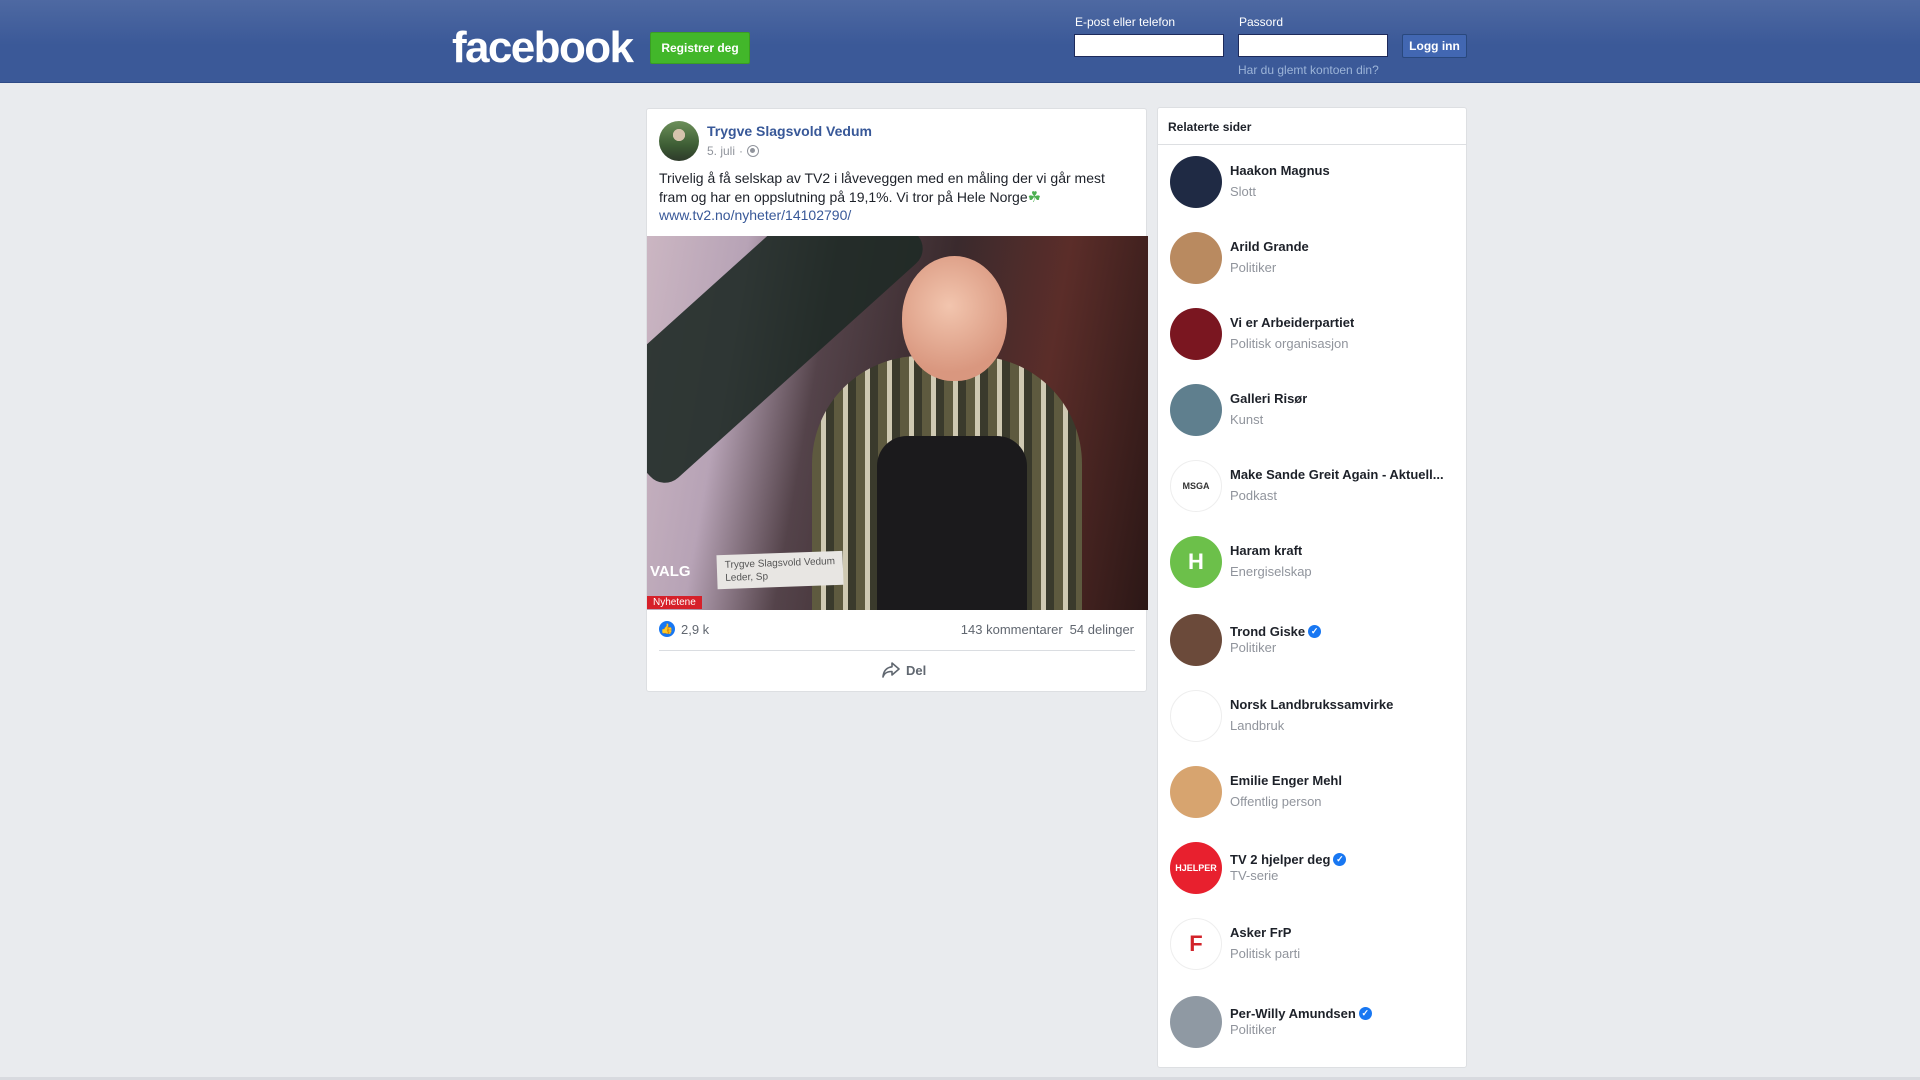 The image size is (1920, 1080). What do you see at coordinates (904, 670) in the screenshot?
I see `share-button: Del` at bounding box center [904, 670].